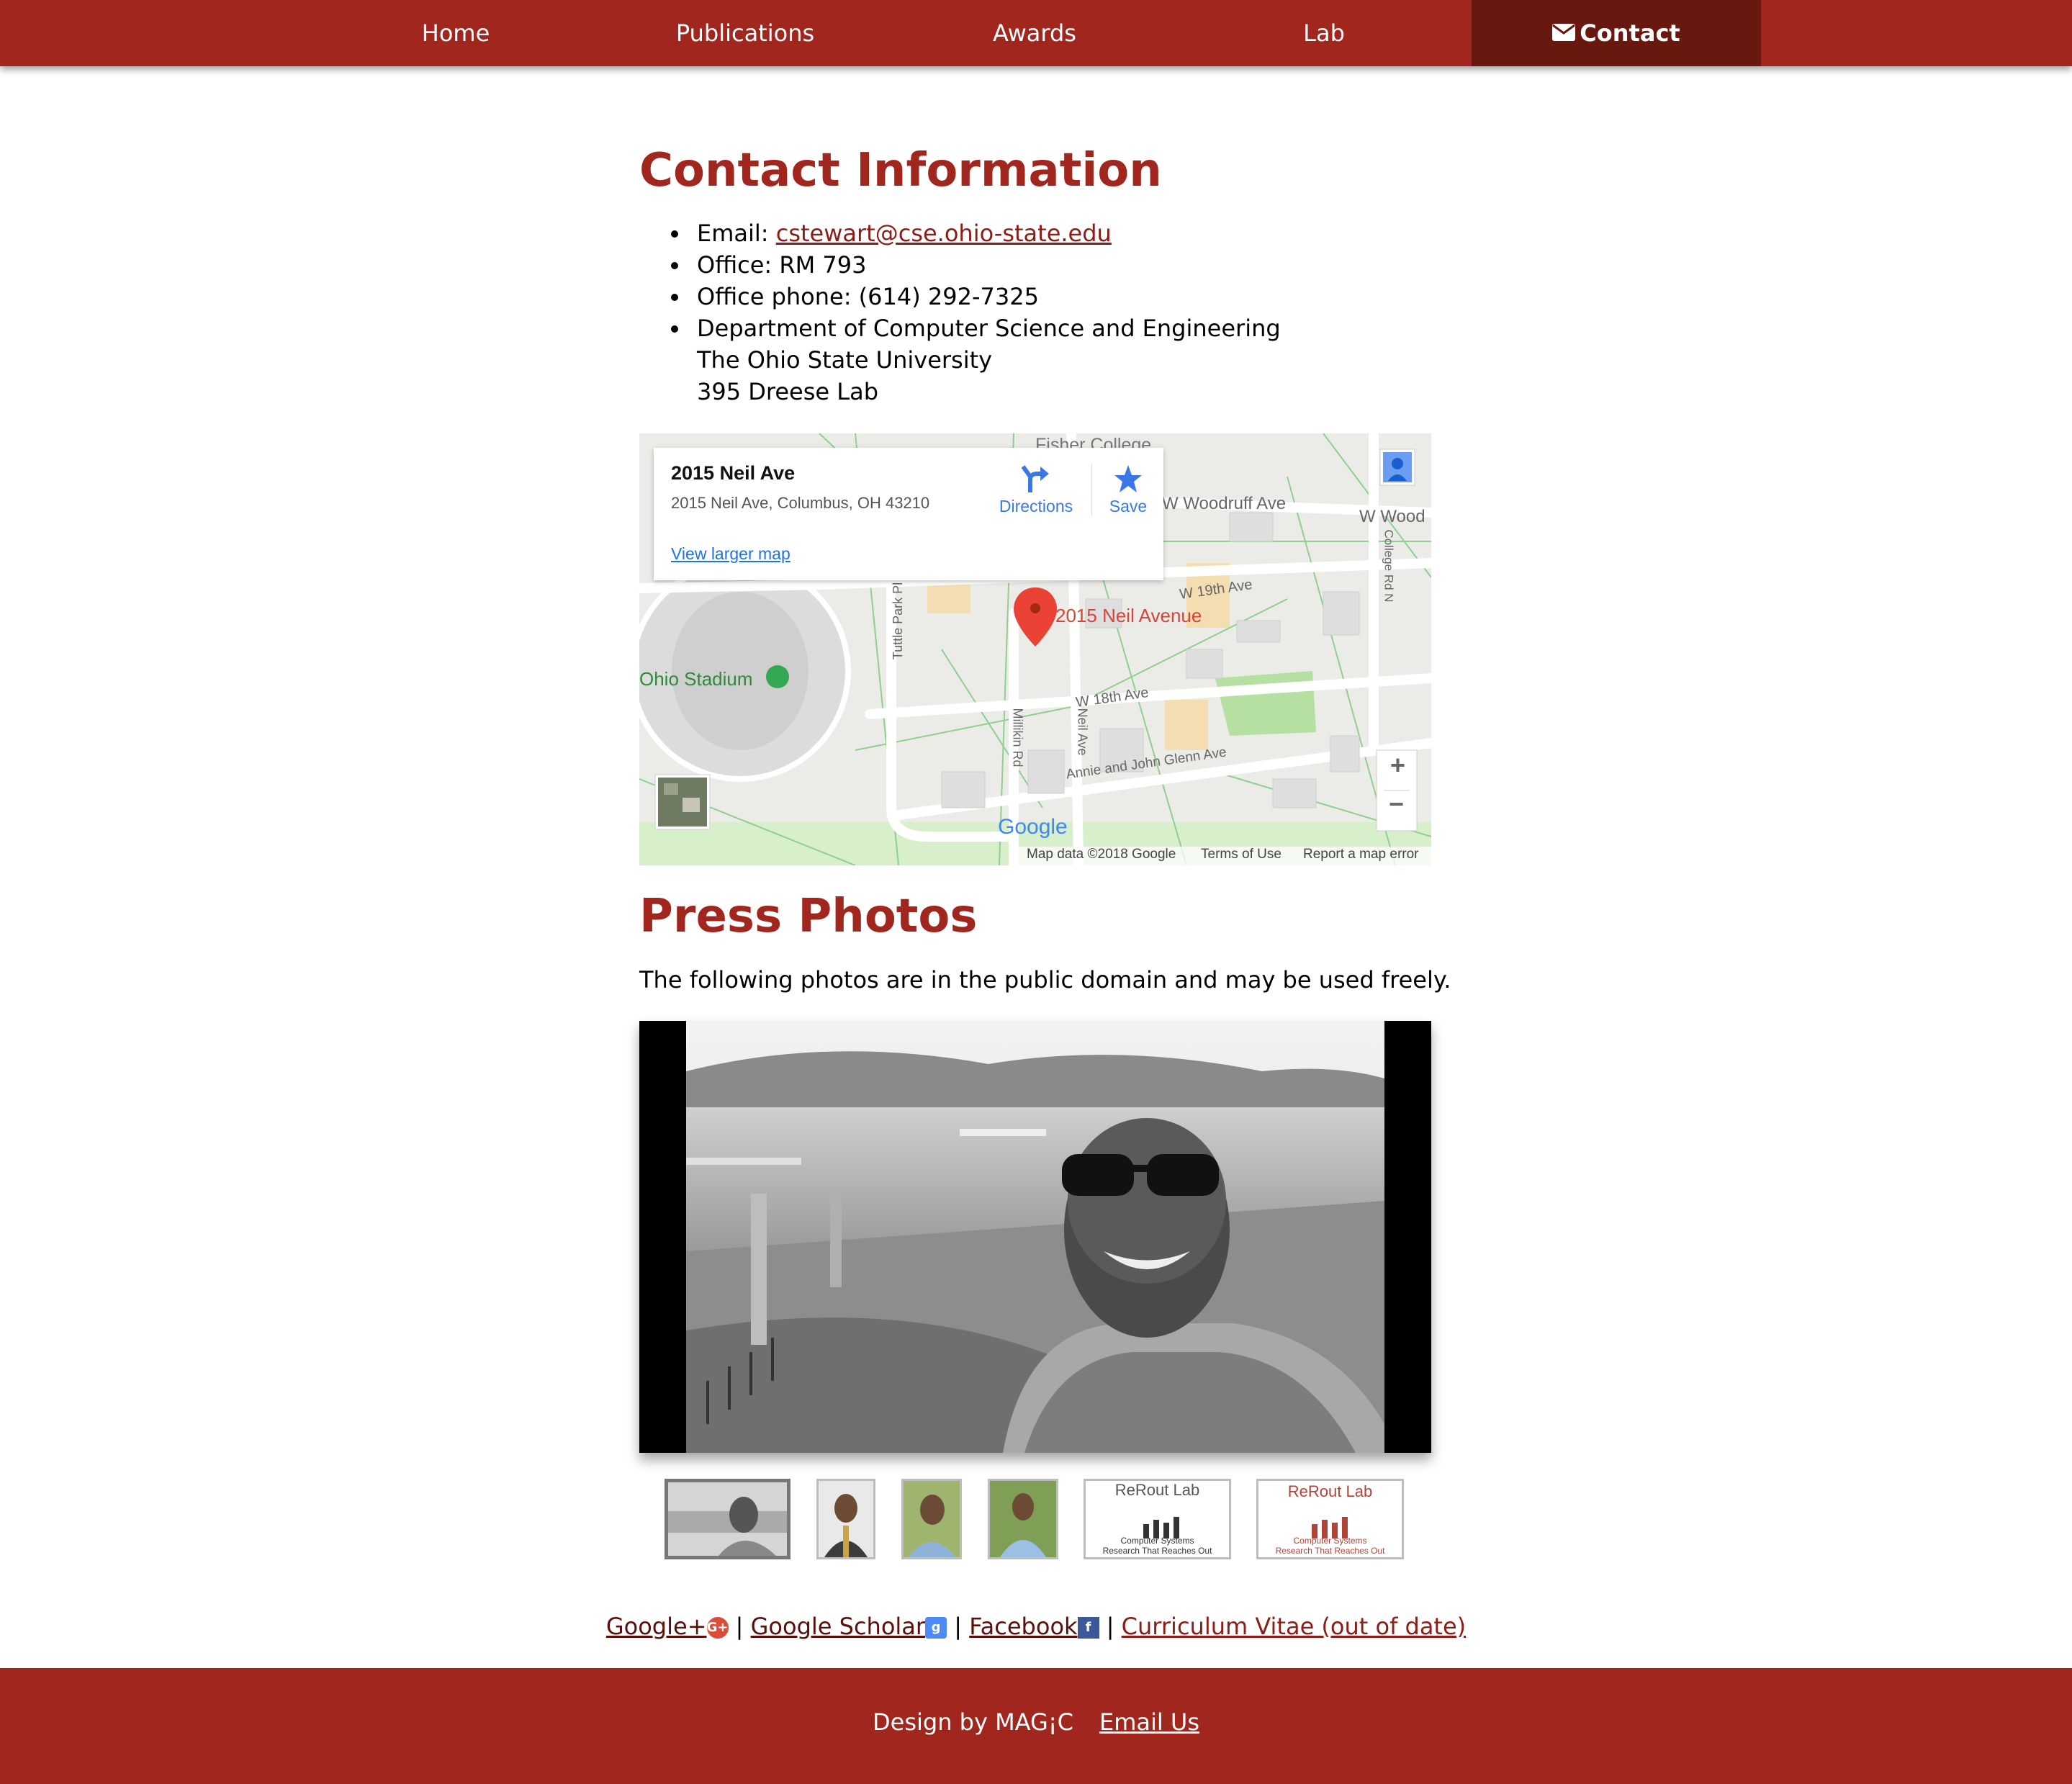 The width and height of the screenshot is (2072, 1784). What do you see at coordinates (838, 1626) in the screenshot?
I see `google-scholar-label: Google Scholar` at bounding box center [838, 1626].